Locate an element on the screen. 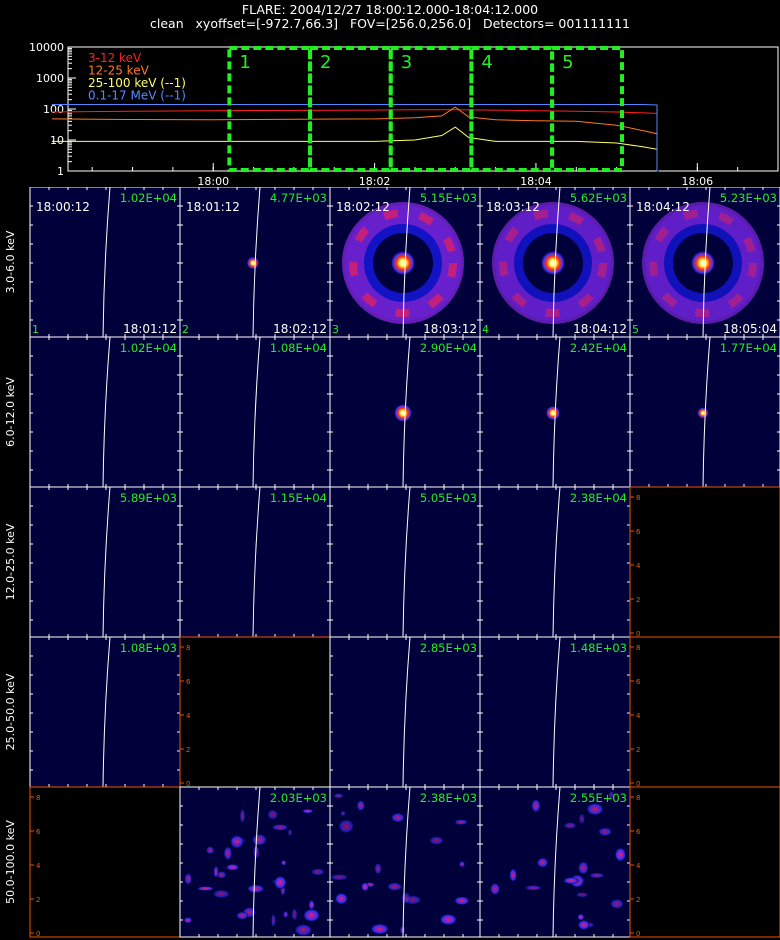 This screenshot has width=780, height=940. energy-band-label: 50.0-100.0 keV is located at coordinates (10, 862).